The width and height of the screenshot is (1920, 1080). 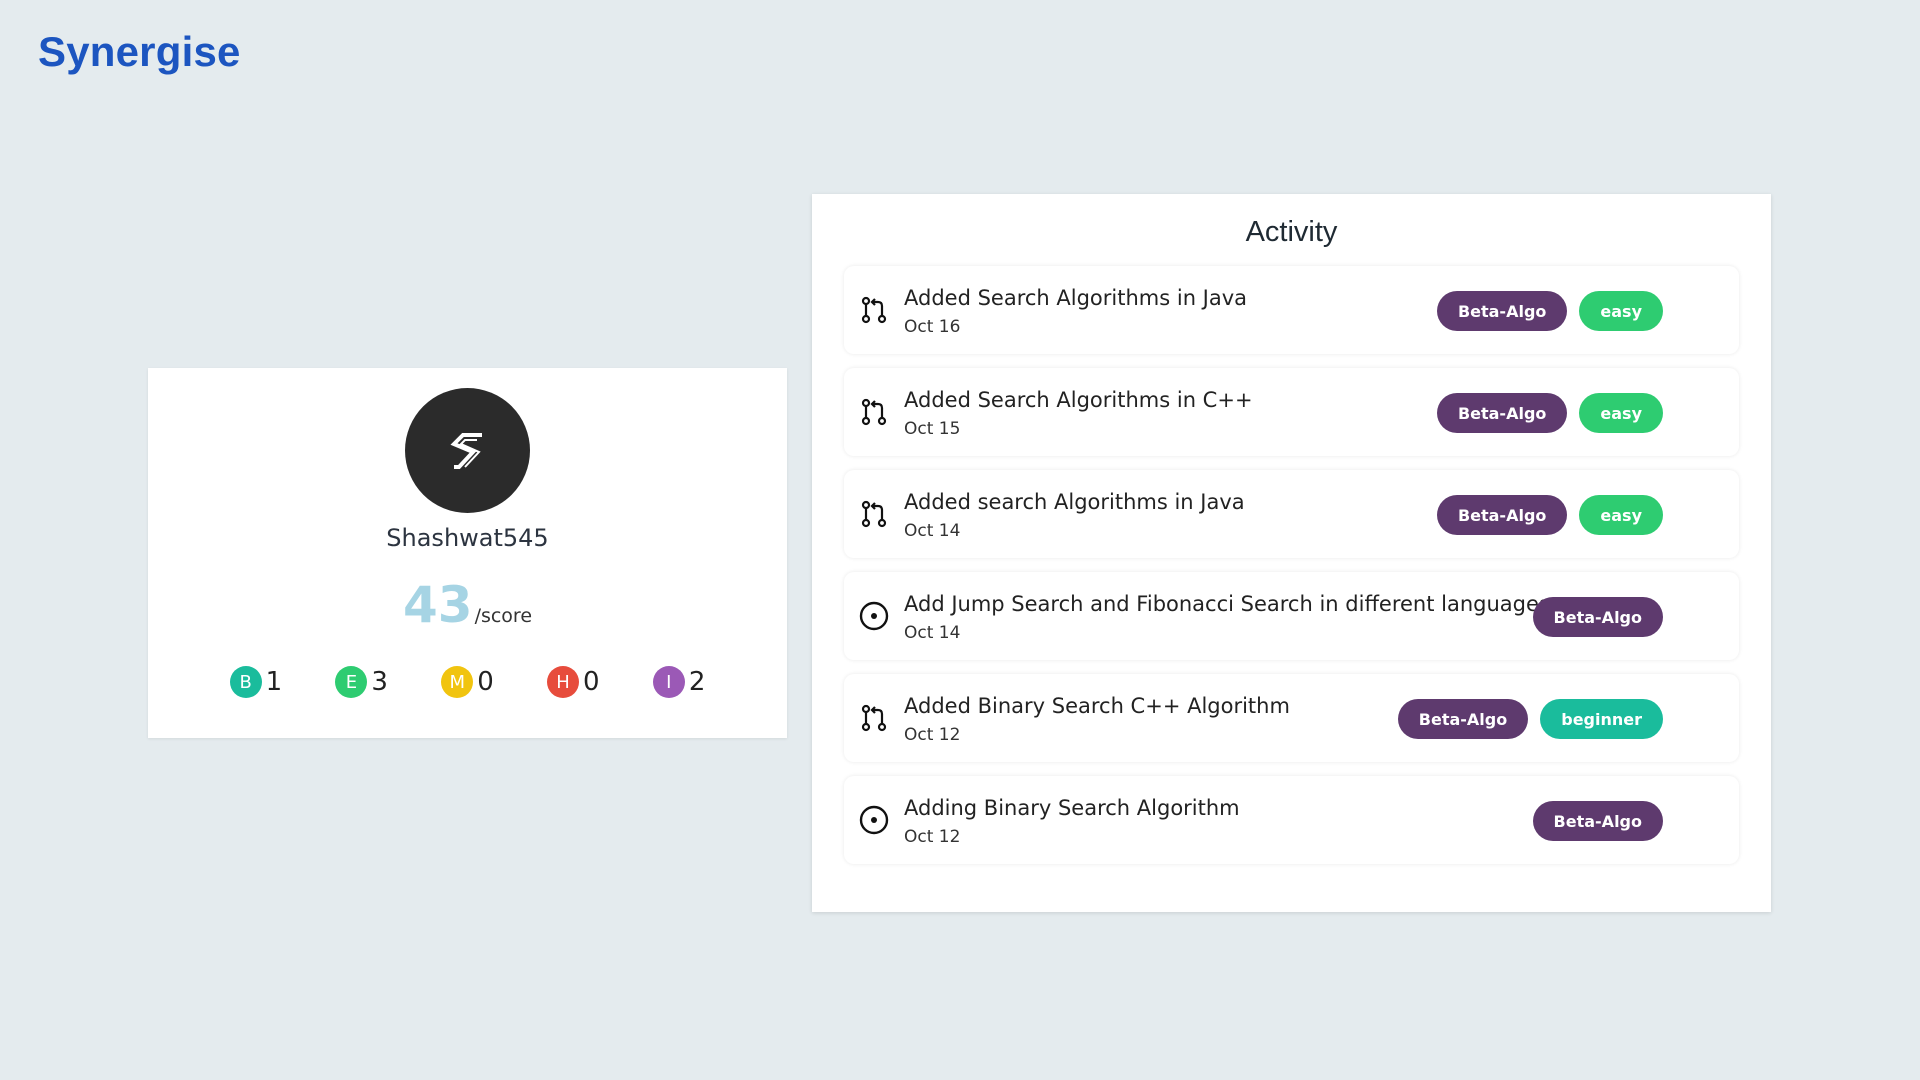 I want to click on counter-value: 1, so click(x=274, y=682).